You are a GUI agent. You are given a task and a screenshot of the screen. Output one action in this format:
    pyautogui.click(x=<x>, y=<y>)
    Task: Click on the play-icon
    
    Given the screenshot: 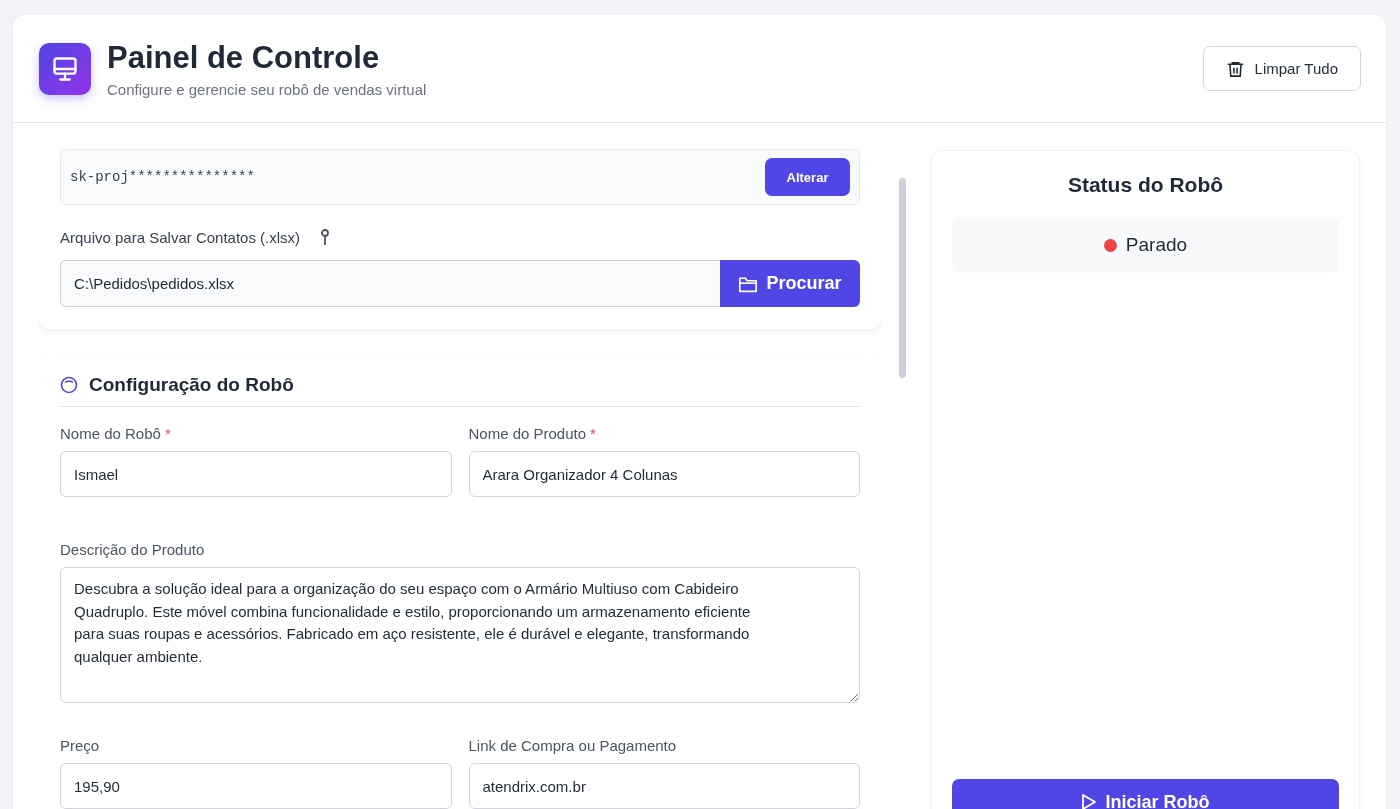 What is the action you would take?
    pyautogui.click(x=1089, y=801)
    